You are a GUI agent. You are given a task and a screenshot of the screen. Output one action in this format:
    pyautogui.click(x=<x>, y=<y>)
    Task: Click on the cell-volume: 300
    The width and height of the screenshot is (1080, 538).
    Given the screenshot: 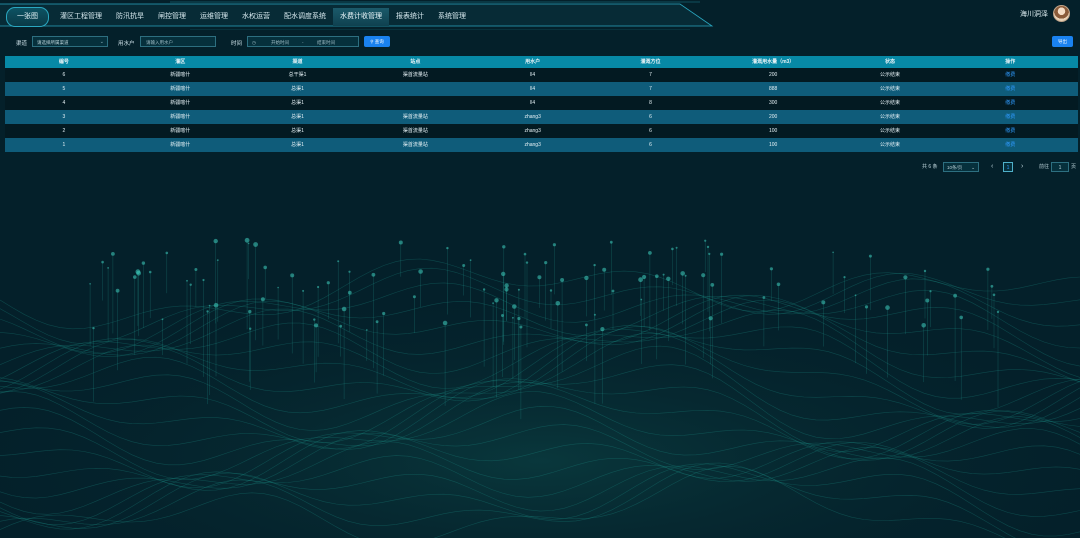 What is the action you would take?
    pyautogui.click(x=773, y=103)
    